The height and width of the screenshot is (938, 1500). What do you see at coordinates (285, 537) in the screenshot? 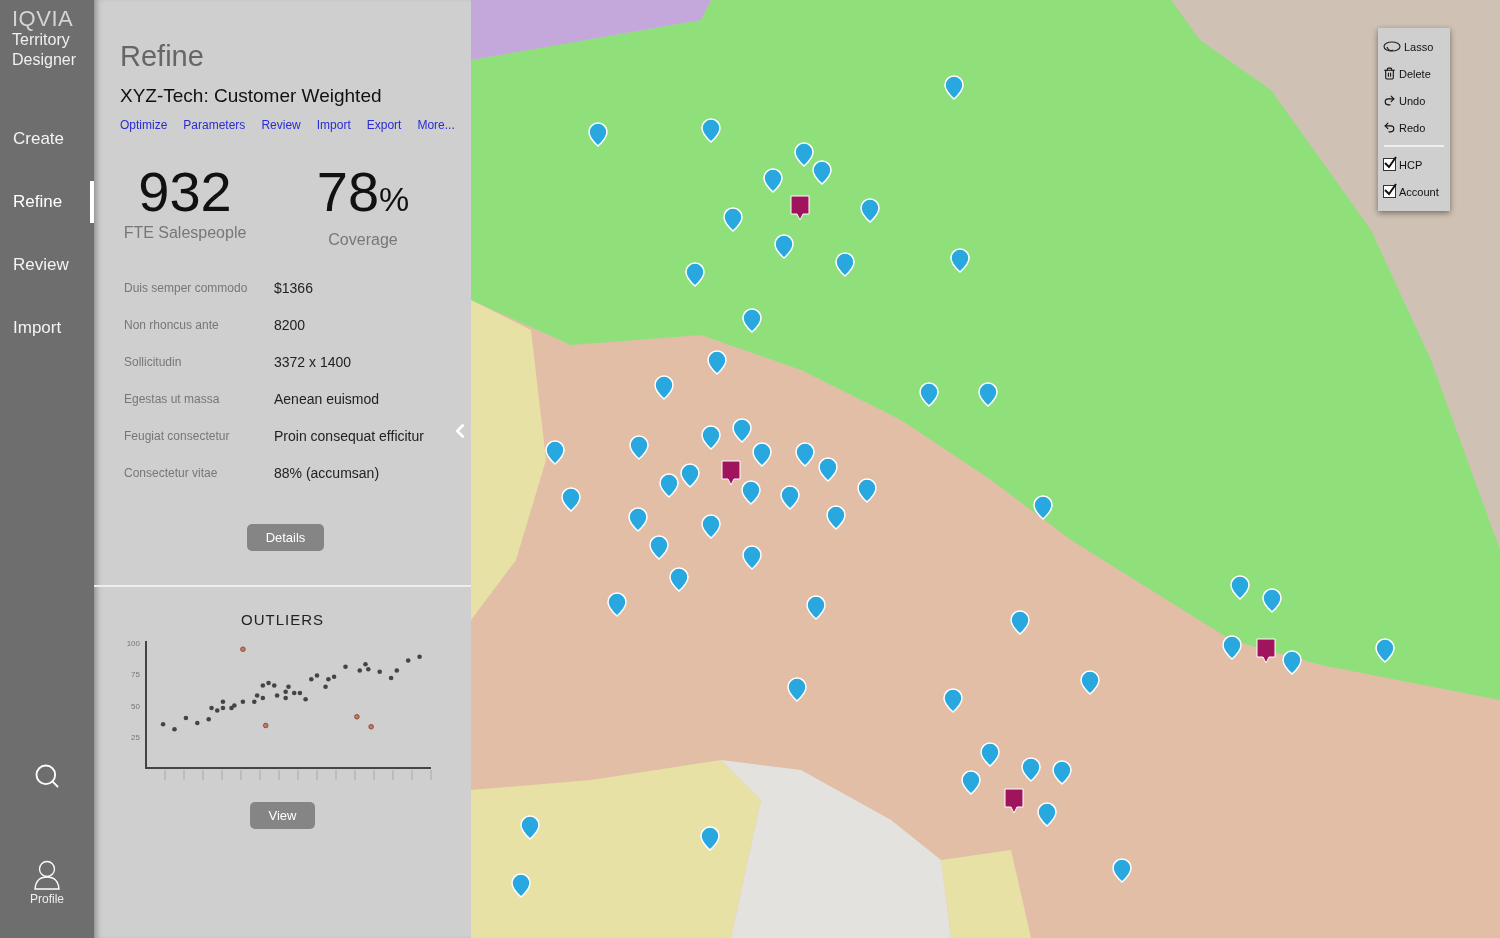
I see `details-button: Details` at bounding box center [285, 537].